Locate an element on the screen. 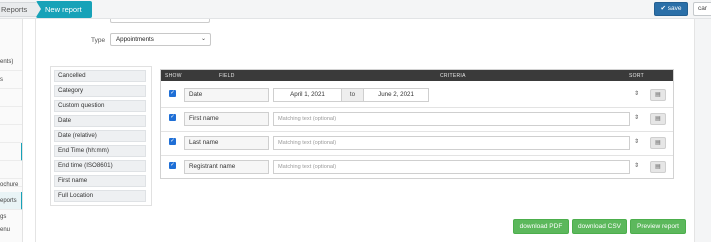  criteria-row-last-name: ✓ Last name Matching text (optional) ⇕ ▤ is located at coordinates (417, 144).